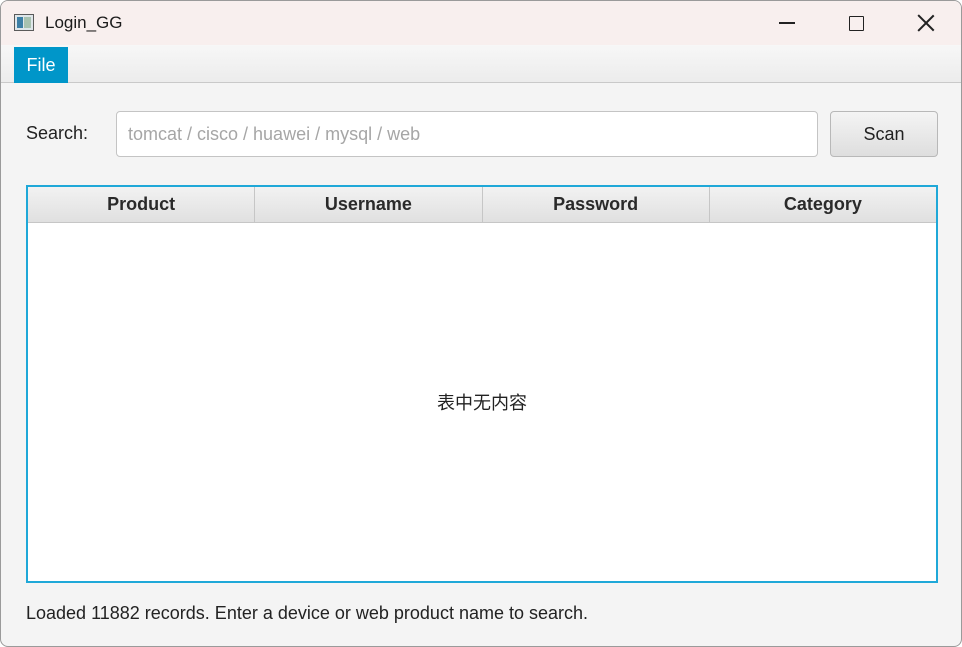 Image resolution: width=962 pixels, height=647 pixels. I want to click on menu-file: File, so click(41, 65).